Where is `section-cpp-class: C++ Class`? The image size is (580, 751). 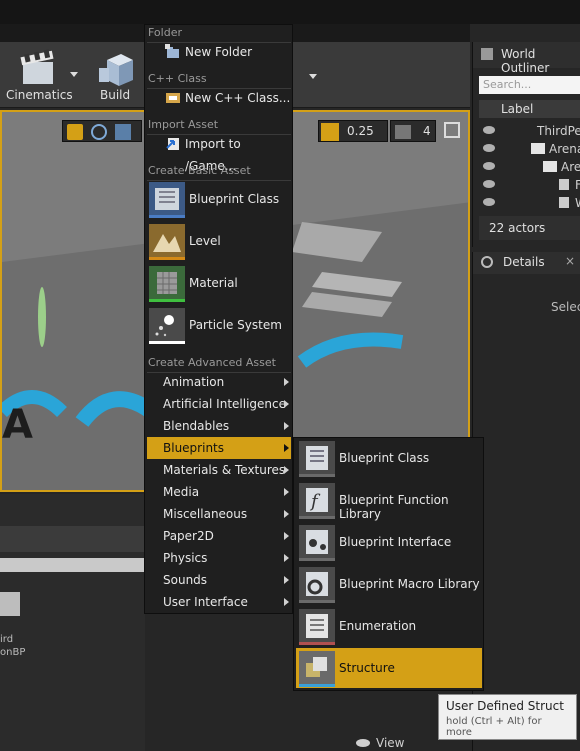 section-cpp-class: C++ Class is located at coordinates (219, 80).